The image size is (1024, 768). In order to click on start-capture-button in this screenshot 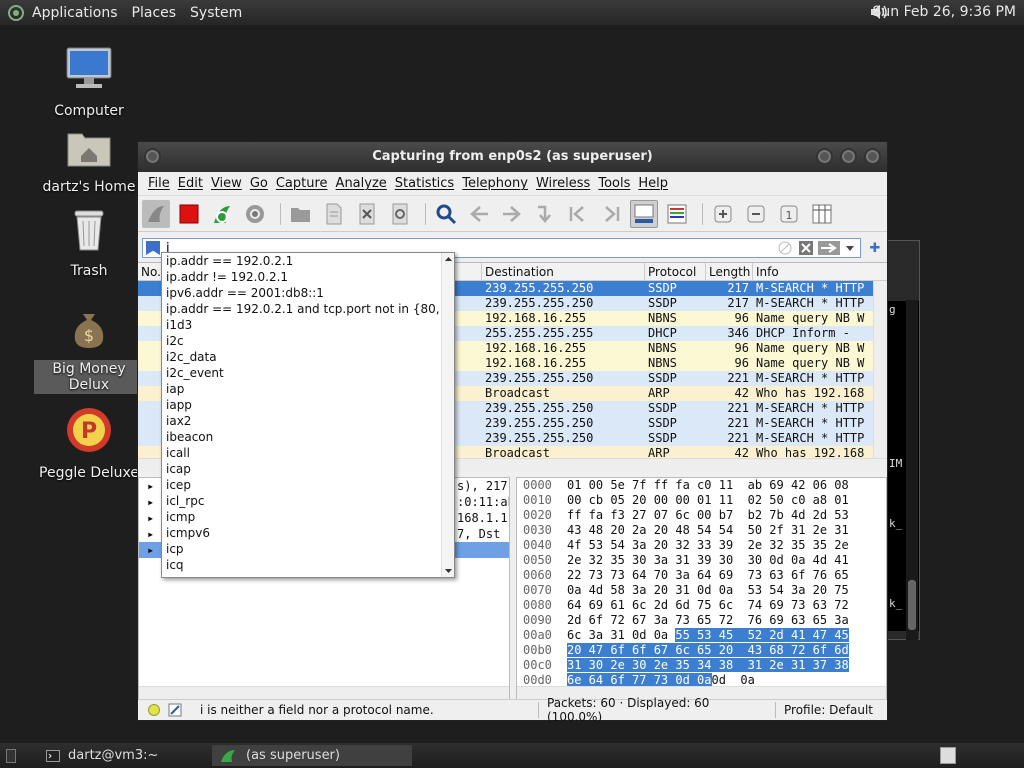, I will do `click(156, 213)`.